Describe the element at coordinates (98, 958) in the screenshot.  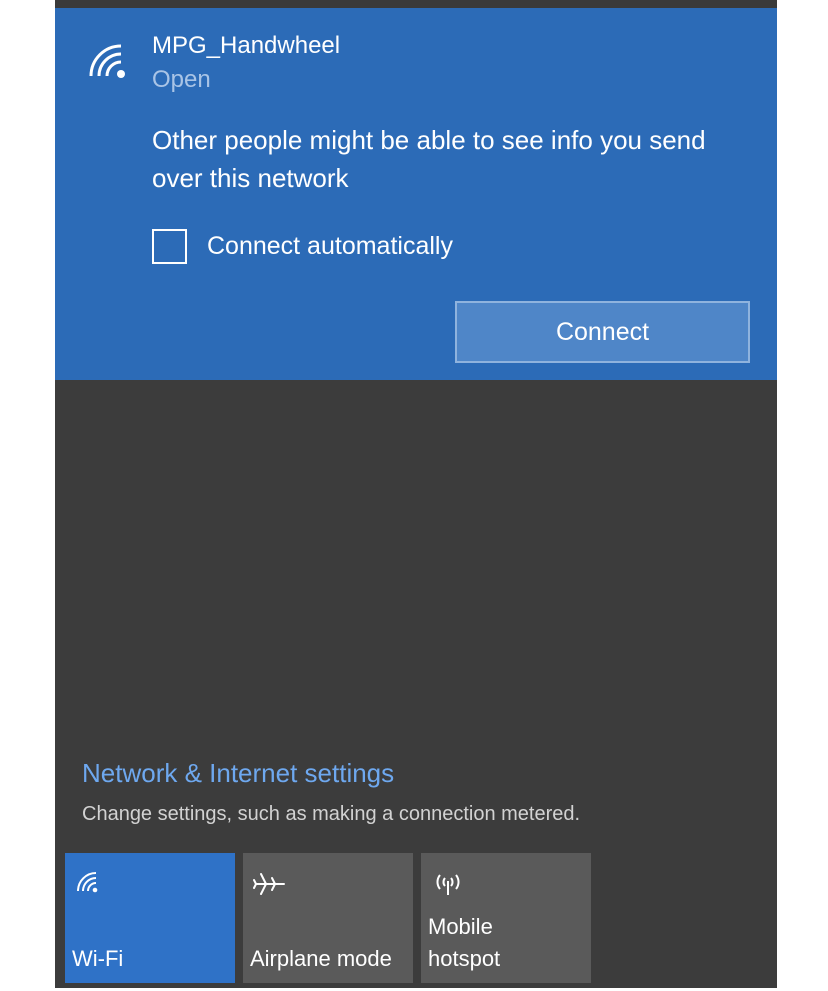
I see `wifi-tile-label: Wi-Fi` at that location.